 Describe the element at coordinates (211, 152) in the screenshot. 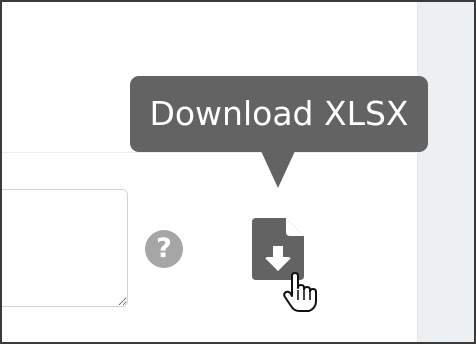

I see `section-divider` at that location.